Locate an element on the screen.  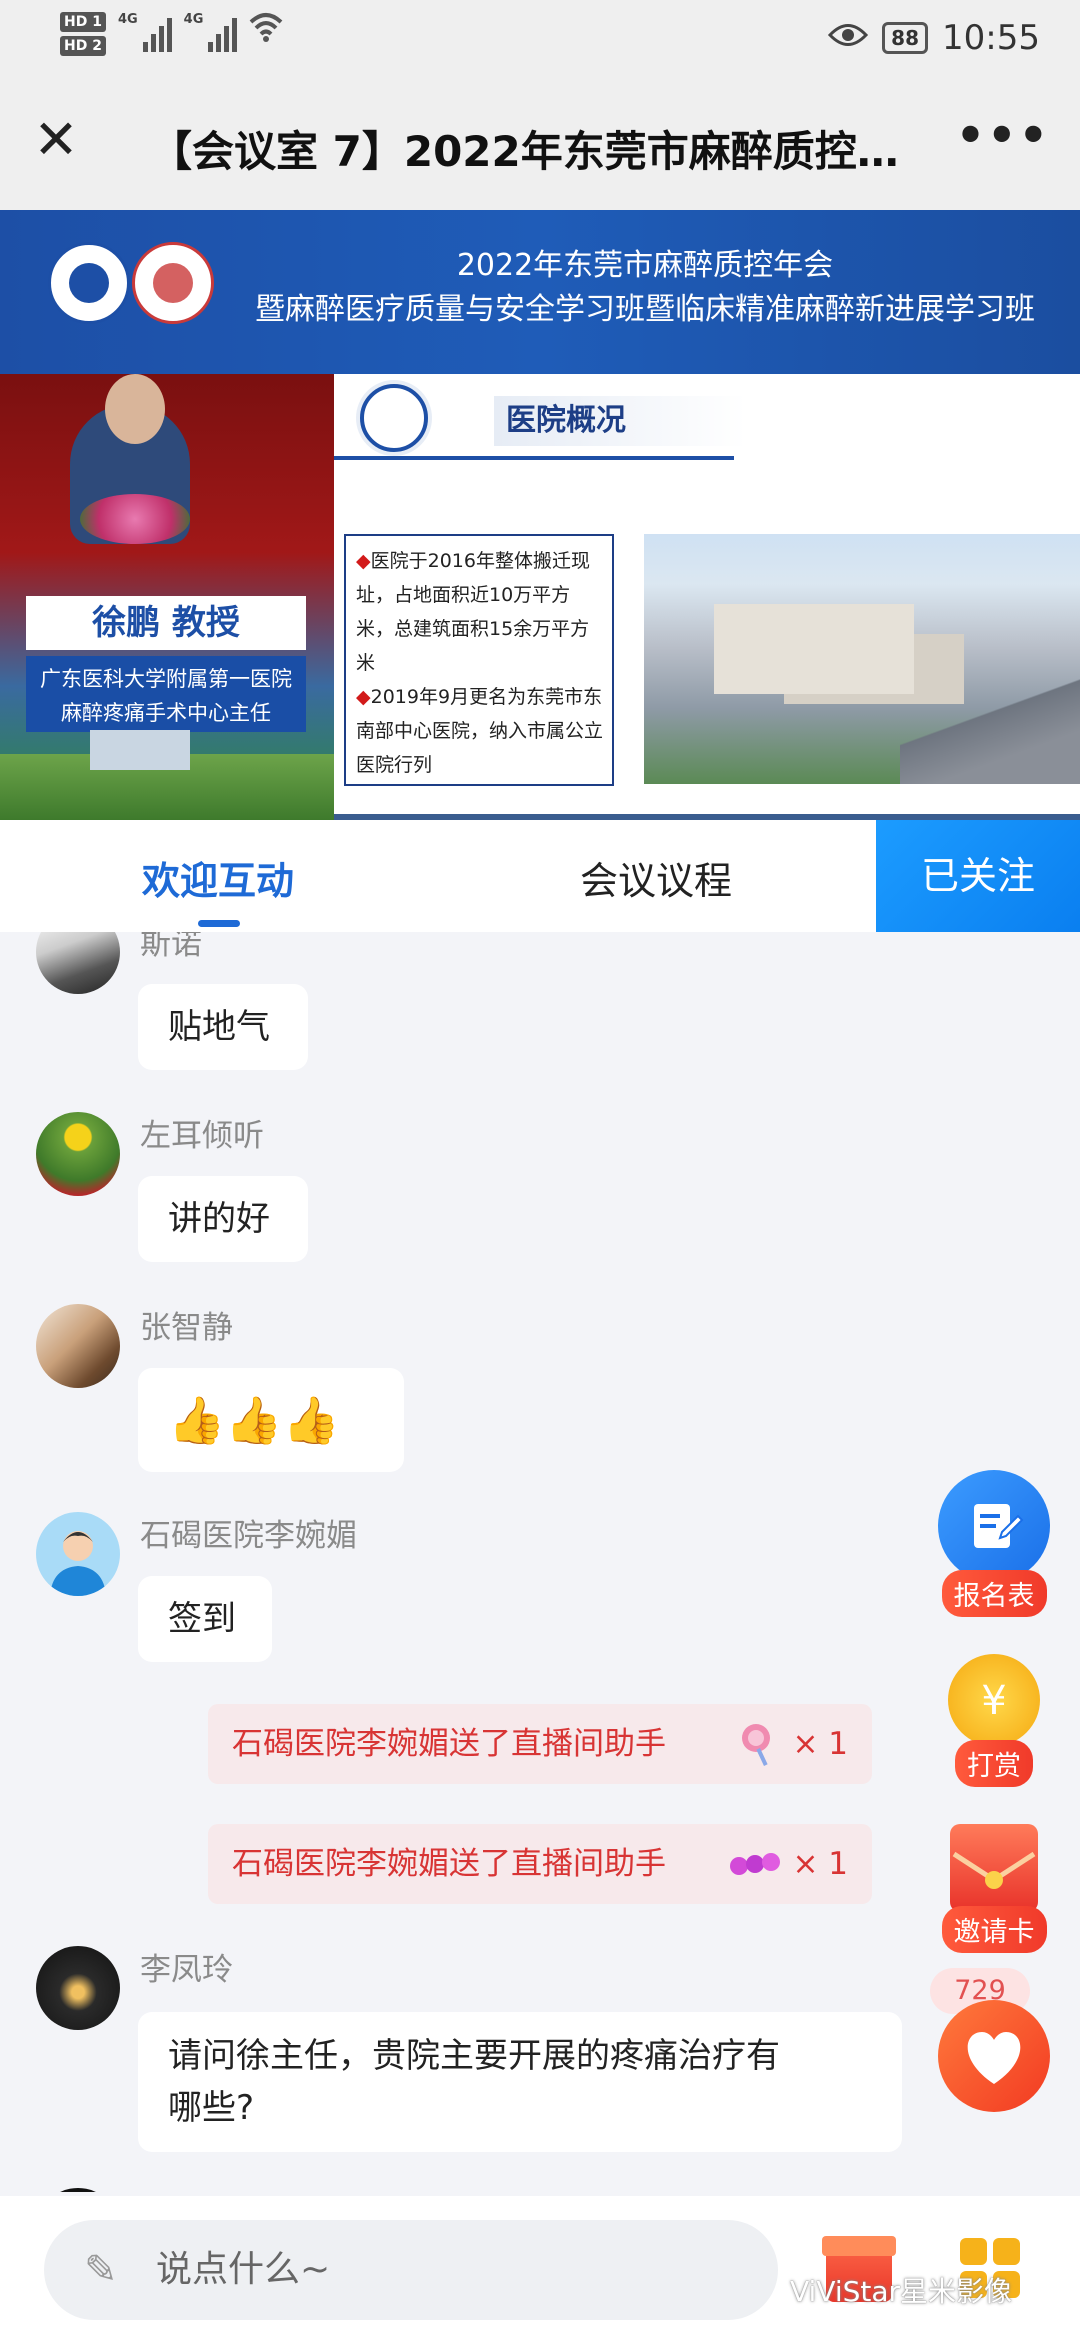
666-icon is located at coordinates (755, 1864).